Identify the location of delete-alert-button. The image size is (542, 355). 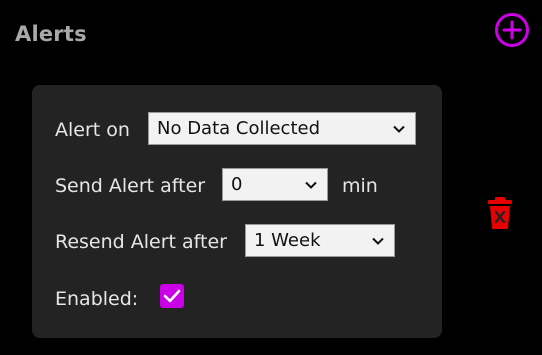
(500, 213).